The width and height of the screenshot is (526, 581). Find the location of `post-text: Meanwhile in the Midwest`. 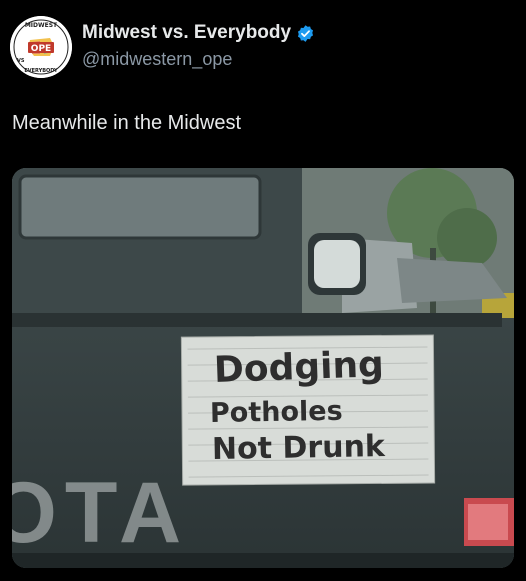

post-text: Meanwhile in the Midwest is located at coordinates (126, 123).